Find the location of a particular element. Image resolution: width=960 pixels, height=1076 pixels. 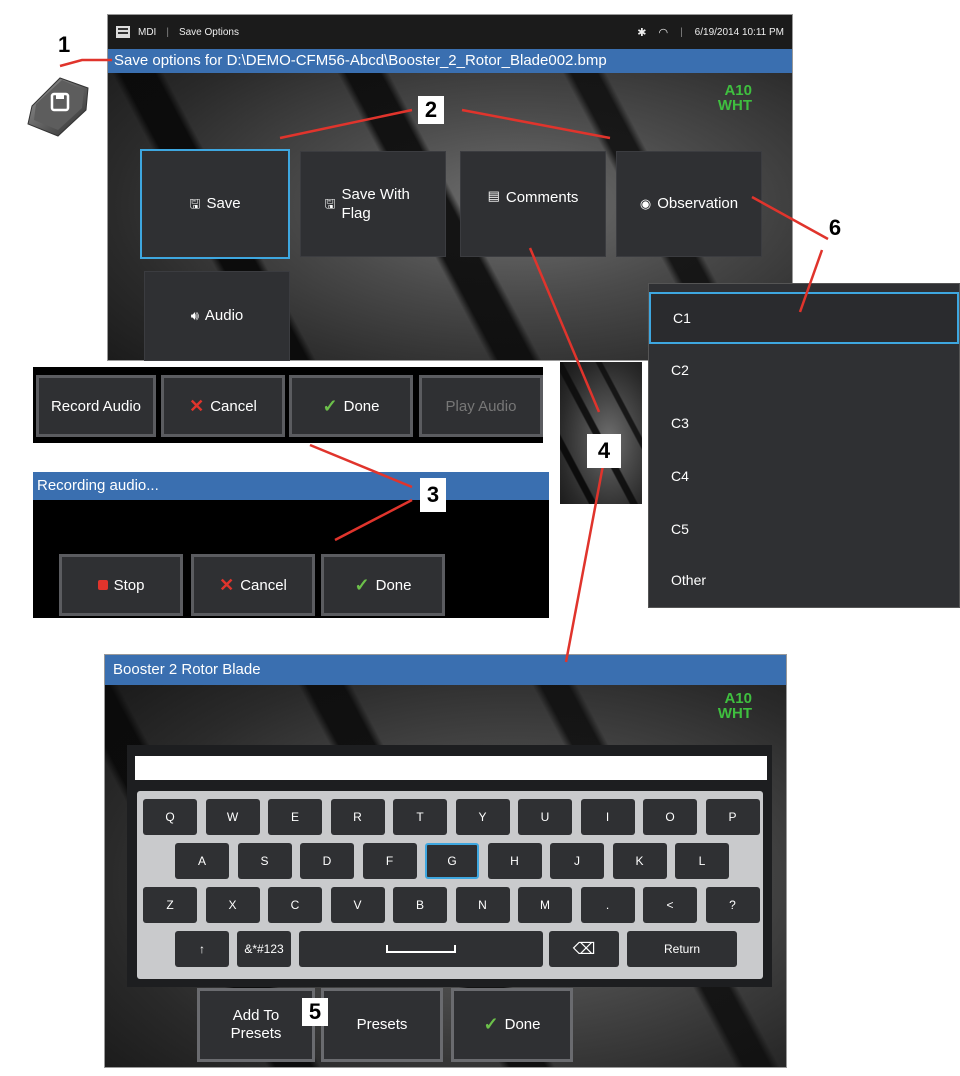

presets-button: Presets is located at coordinates (382, 1025).